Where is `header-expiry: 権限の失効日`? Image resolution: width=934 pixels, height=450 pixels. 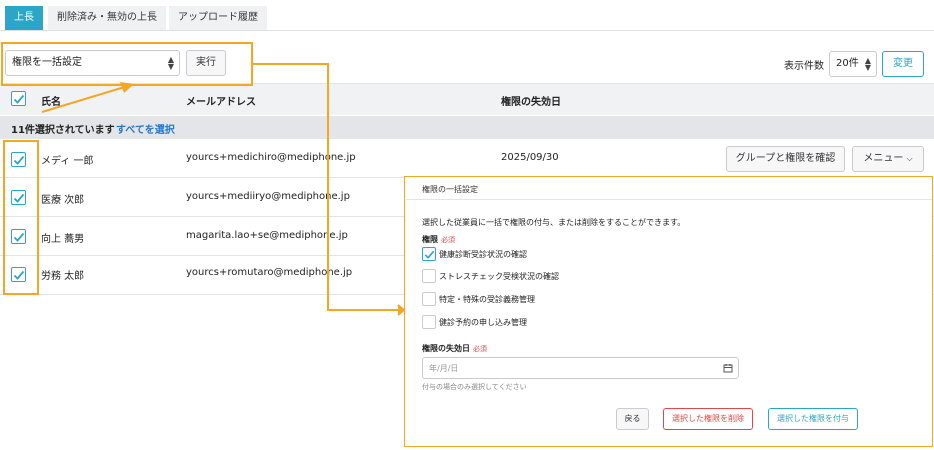 header-expiry: 権限の失効日 is located at coordinates (531, 102).